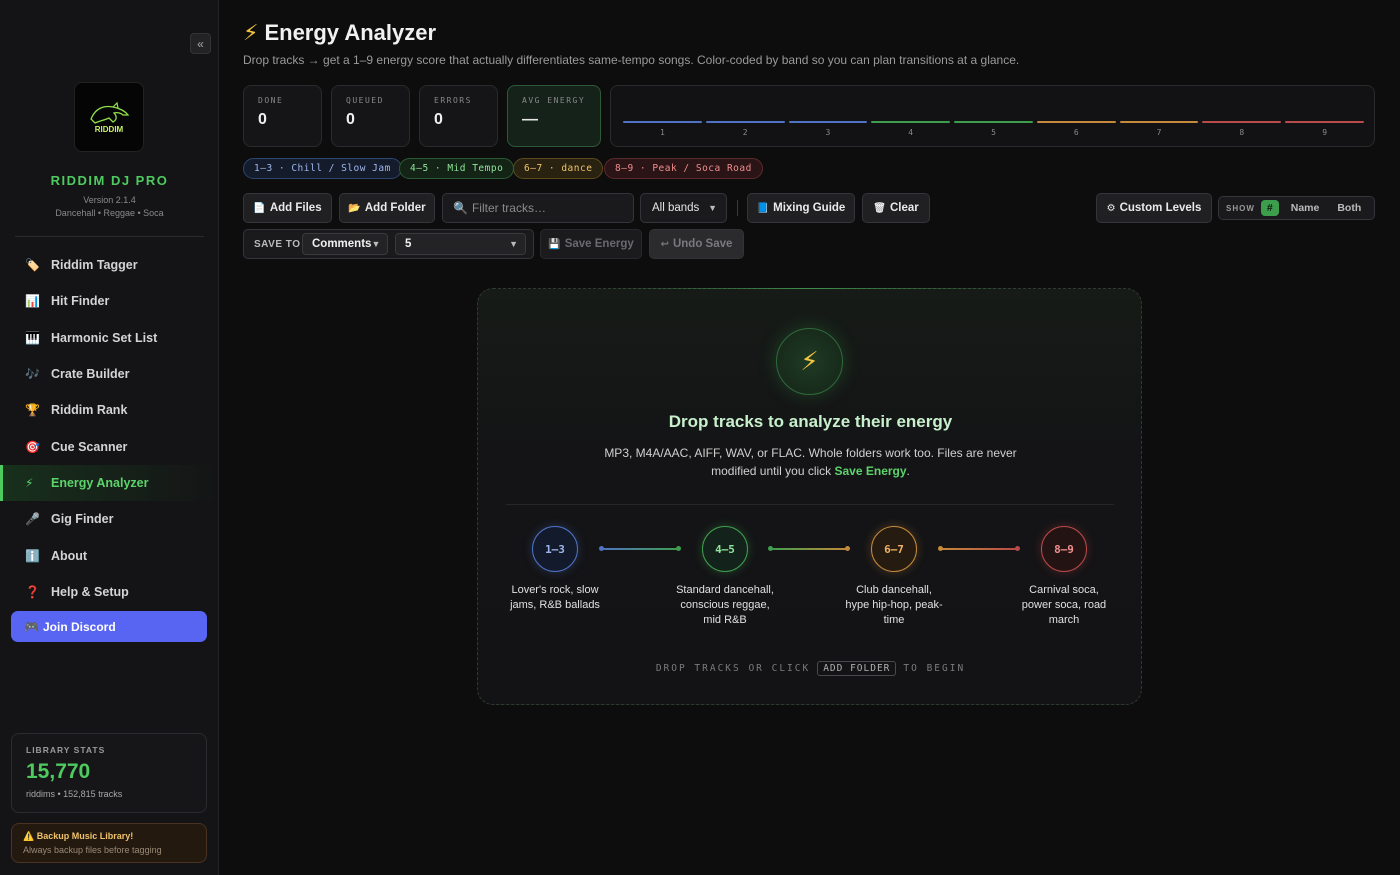 Image resolution: width=1400 pixels, height=875 pixels. What do you see at coordinates (683, 168) in the screenshot?
I see `band-pill-peak: 8–9 · Peak / Soca Road` at bounding box center [683, 168].